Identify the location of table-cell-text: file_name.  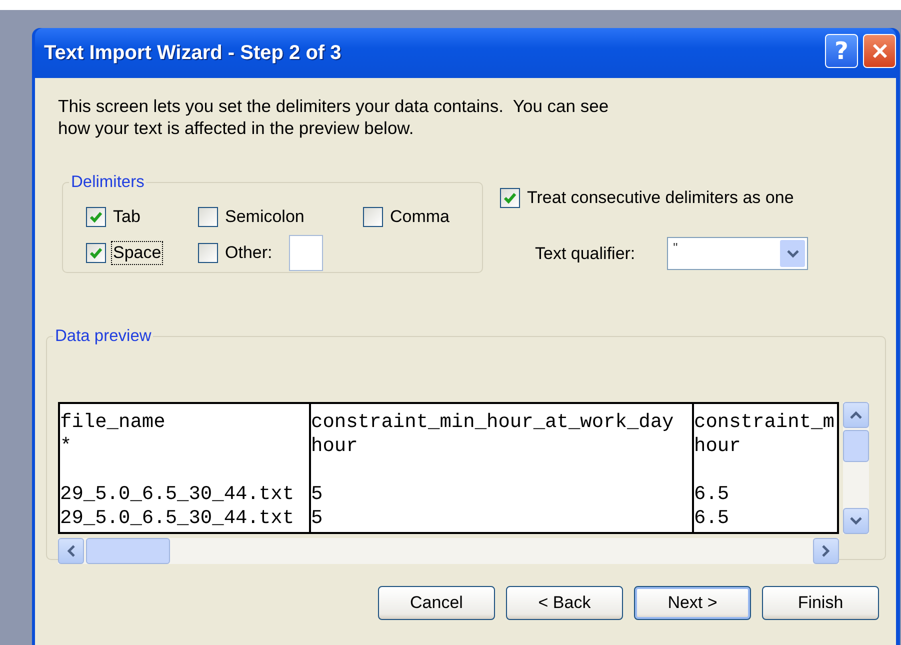
(113, 422).